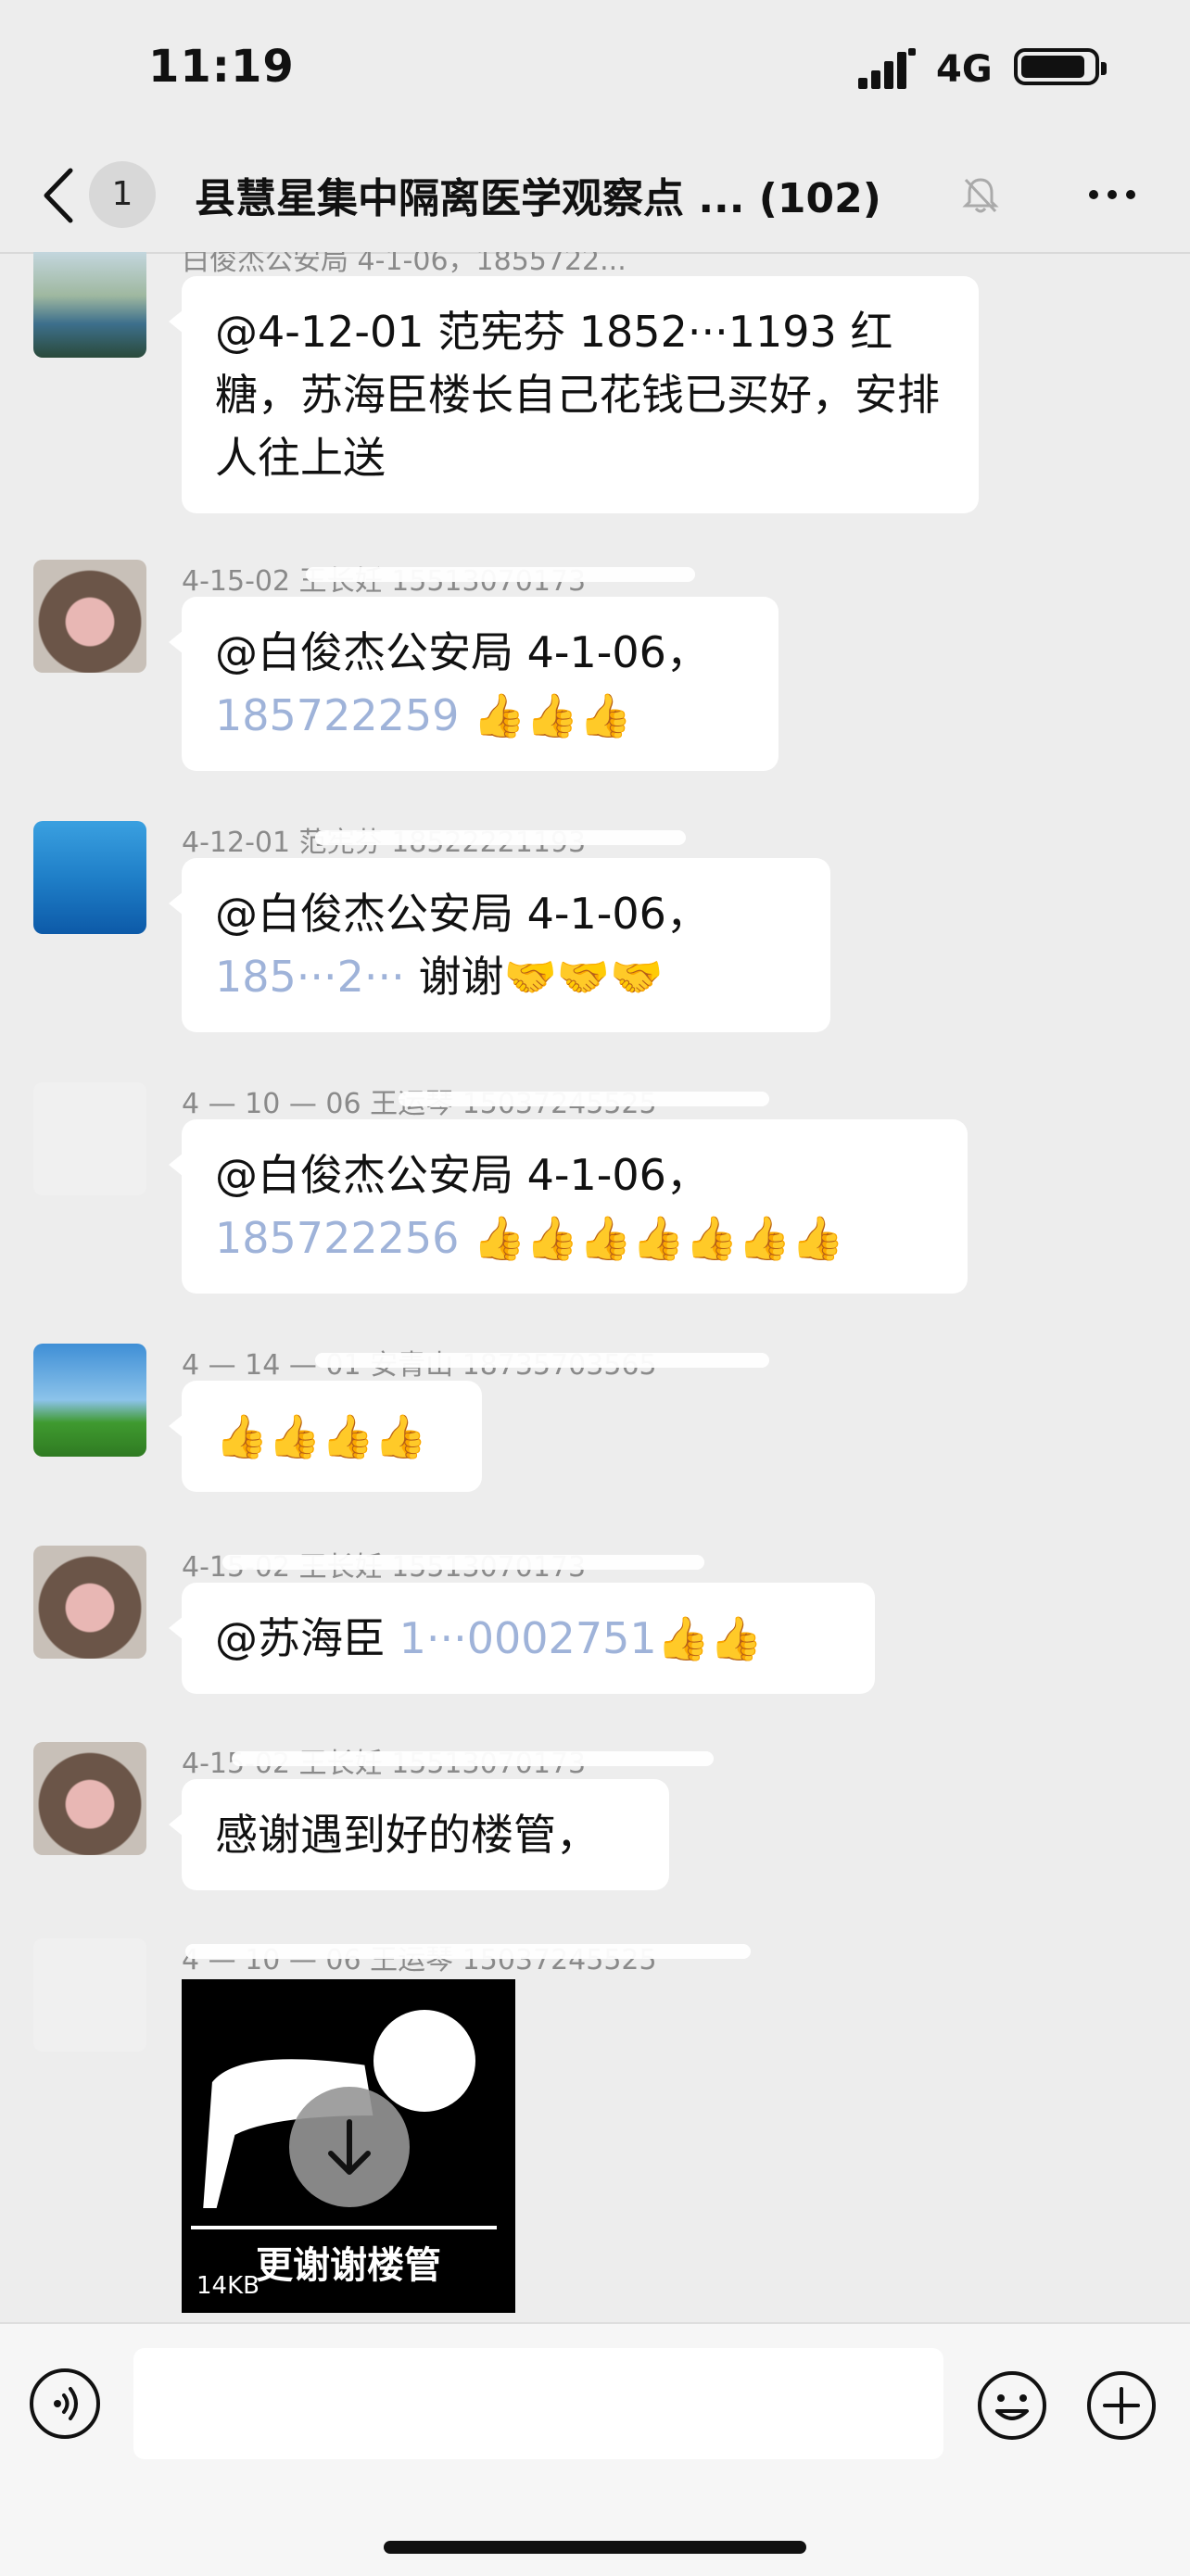 This screenshot has width=1190, height=2576. What do you see at coordinates (964, 69) in the screenshot?
I see `network-type: 4G` at bounding box center [964, 69].